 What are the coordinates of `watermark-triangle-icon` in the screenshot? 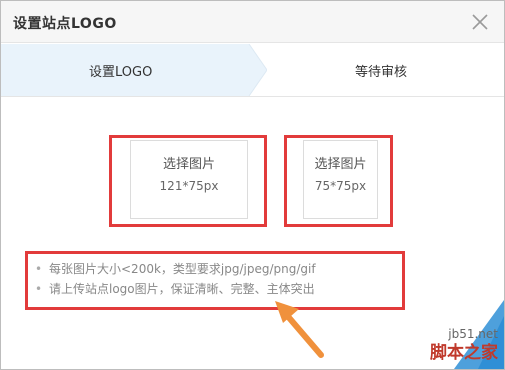 It's located at (439, 331).